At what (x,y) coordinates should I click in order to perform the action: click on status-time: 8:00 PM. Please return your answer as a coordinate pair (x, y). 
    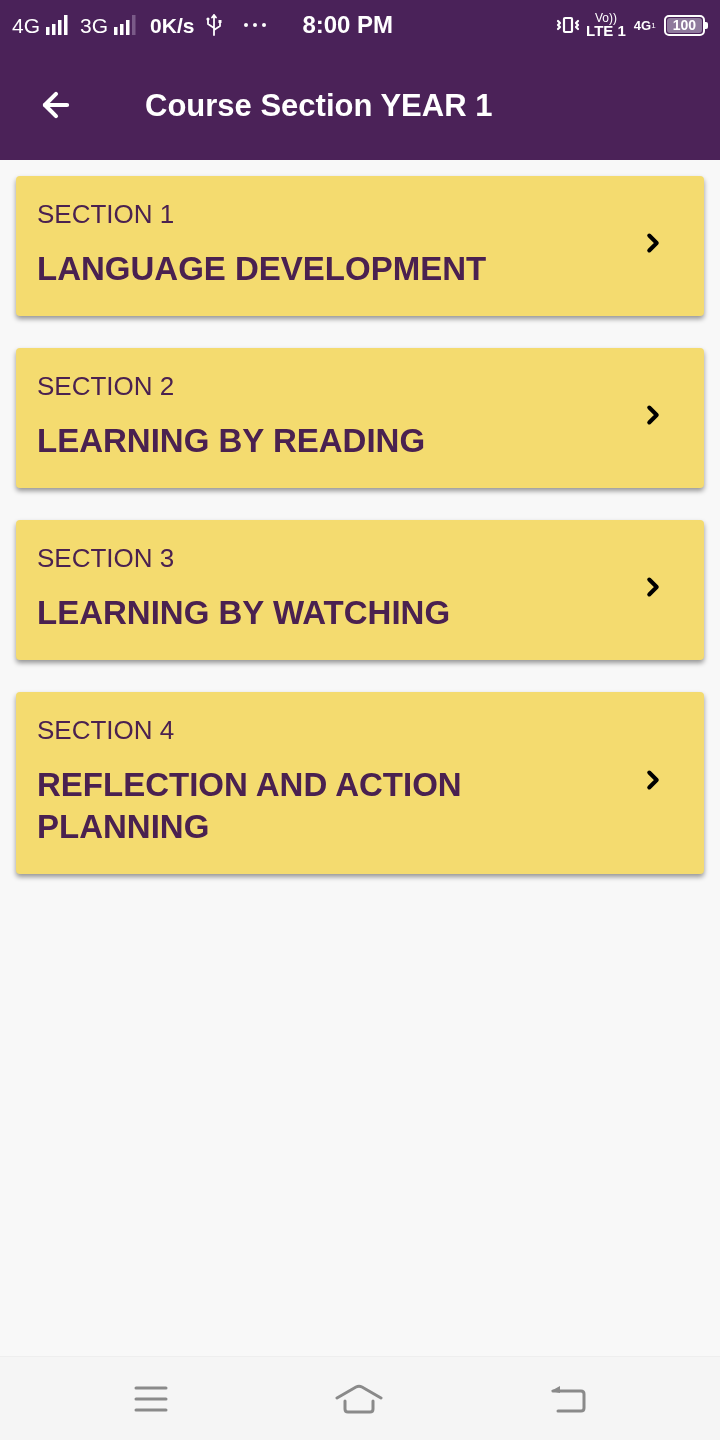
    Looking at the image, I should click on (348, 25).